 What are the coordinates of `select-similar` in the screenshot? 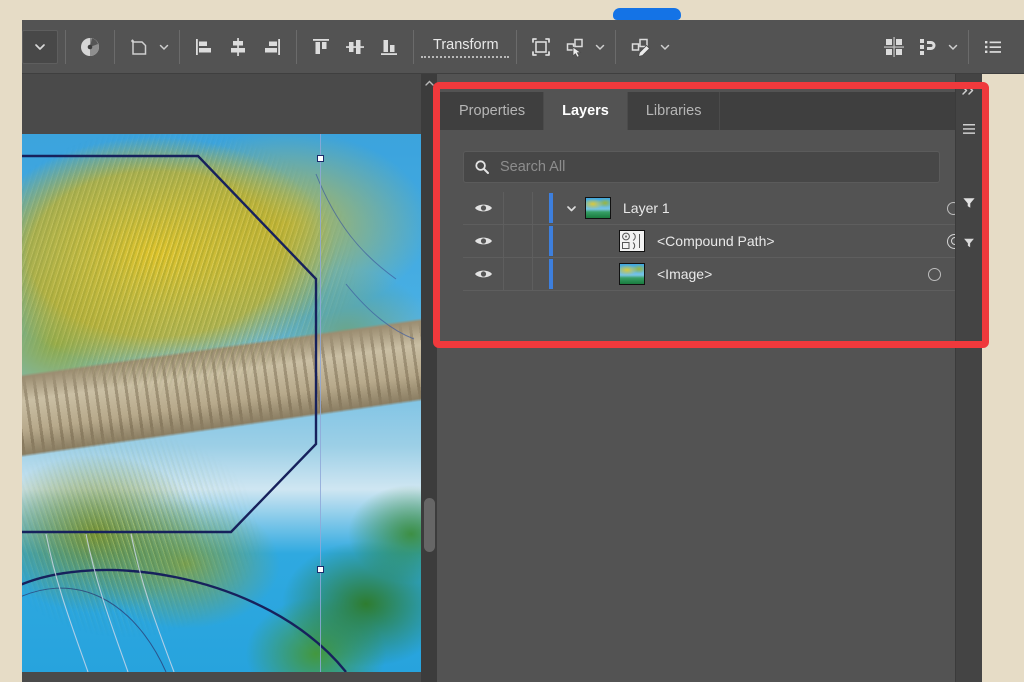 It's located at (575, 47).